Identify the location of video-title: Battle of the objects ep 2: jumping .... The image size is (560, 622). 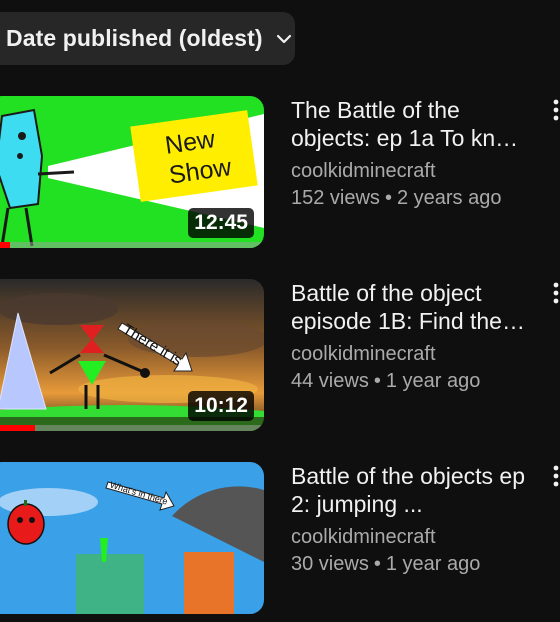
(409, 490).